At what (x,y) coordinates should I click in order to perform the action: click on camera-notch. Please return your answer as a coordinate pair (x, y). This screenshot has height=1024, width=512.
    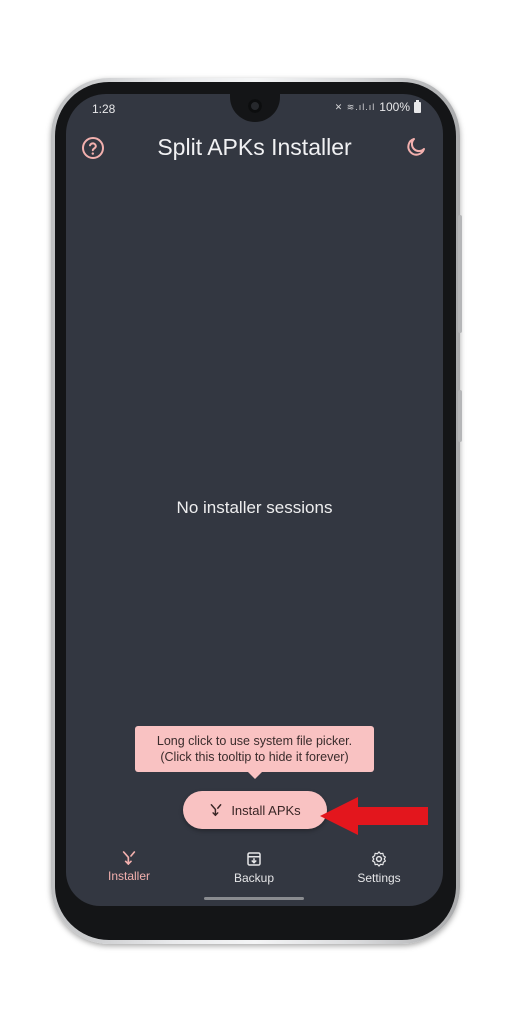
    Looking at the image, I should click on (255, 108).